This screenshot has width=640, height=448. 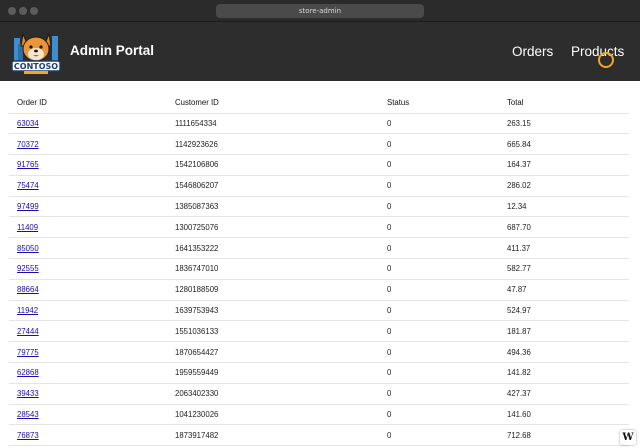 What do you see at coordinates (319, 186) in the screenshot?
I see `table-row: 75474 1546806207 0 286.02` at bounding box center [319, 186].